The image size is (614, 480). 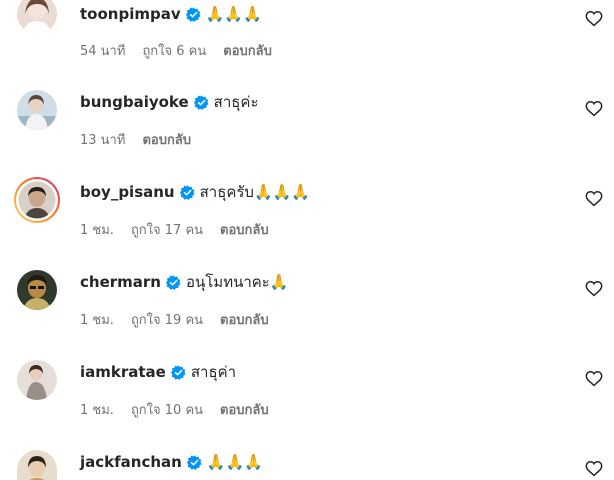 I want to click on comment-text: สาธุครับ🙏🙏🙏, so click(x=254, y=192).